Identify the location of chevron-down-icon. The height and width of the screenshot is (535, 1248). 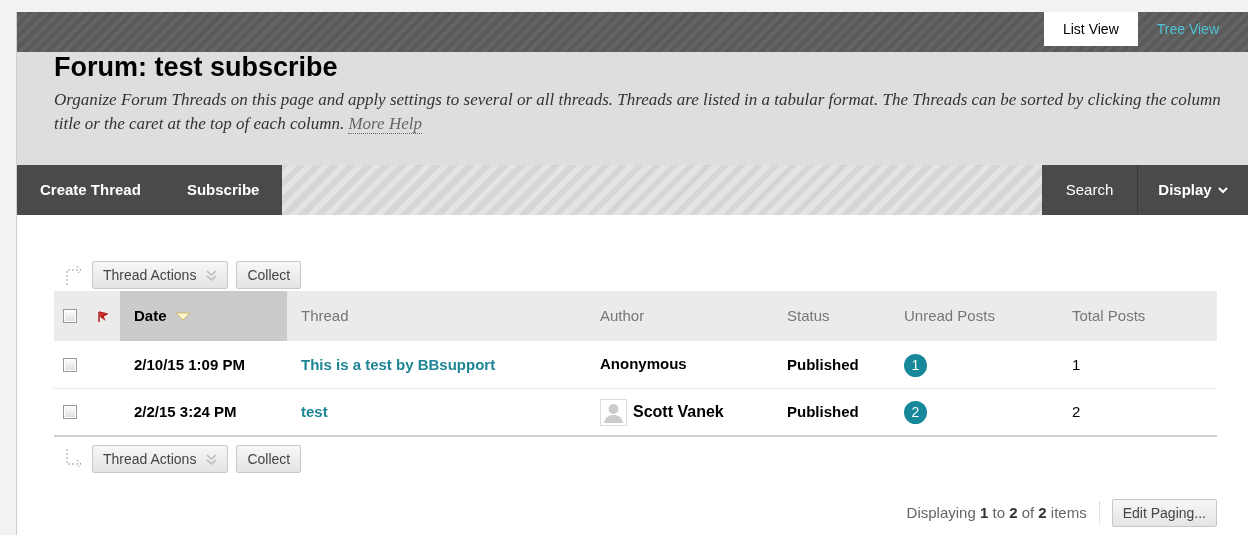
(1222, 190).